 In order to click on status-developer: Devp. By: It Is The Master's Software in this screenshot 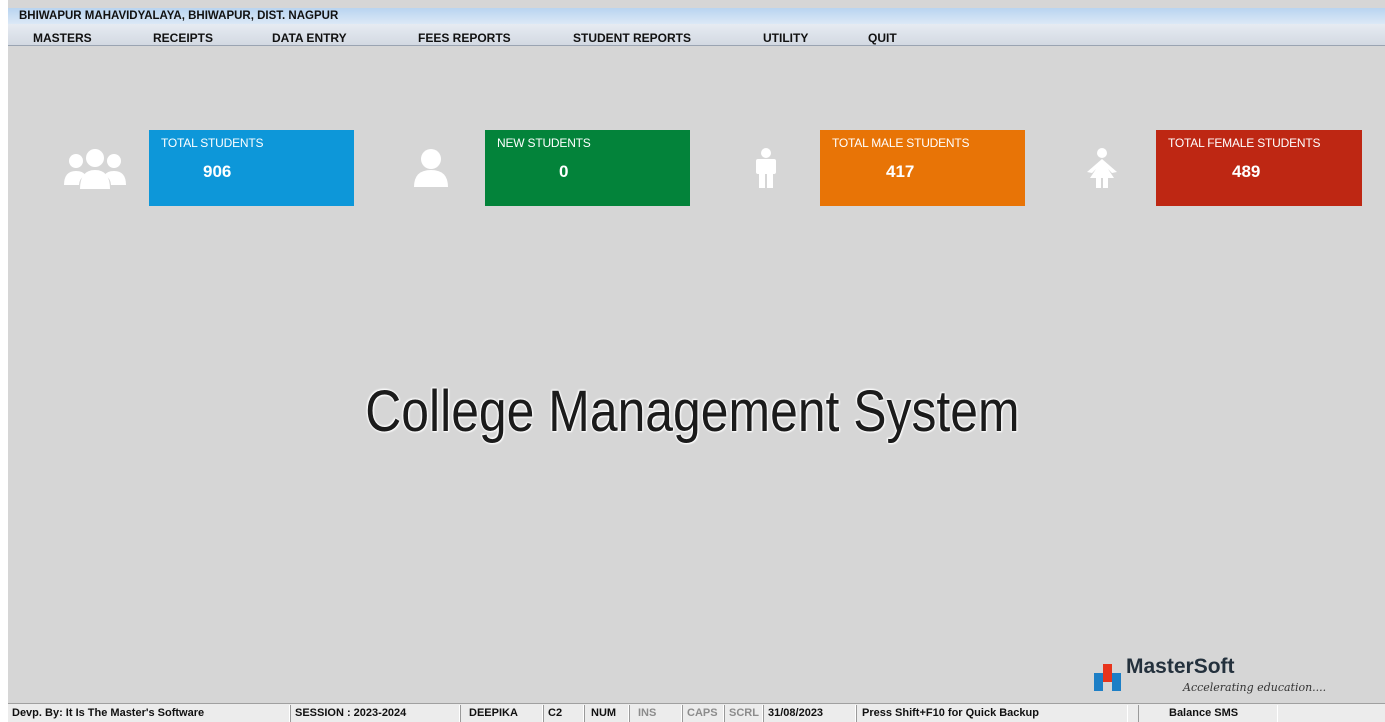, I will do `click(149, 713)`.